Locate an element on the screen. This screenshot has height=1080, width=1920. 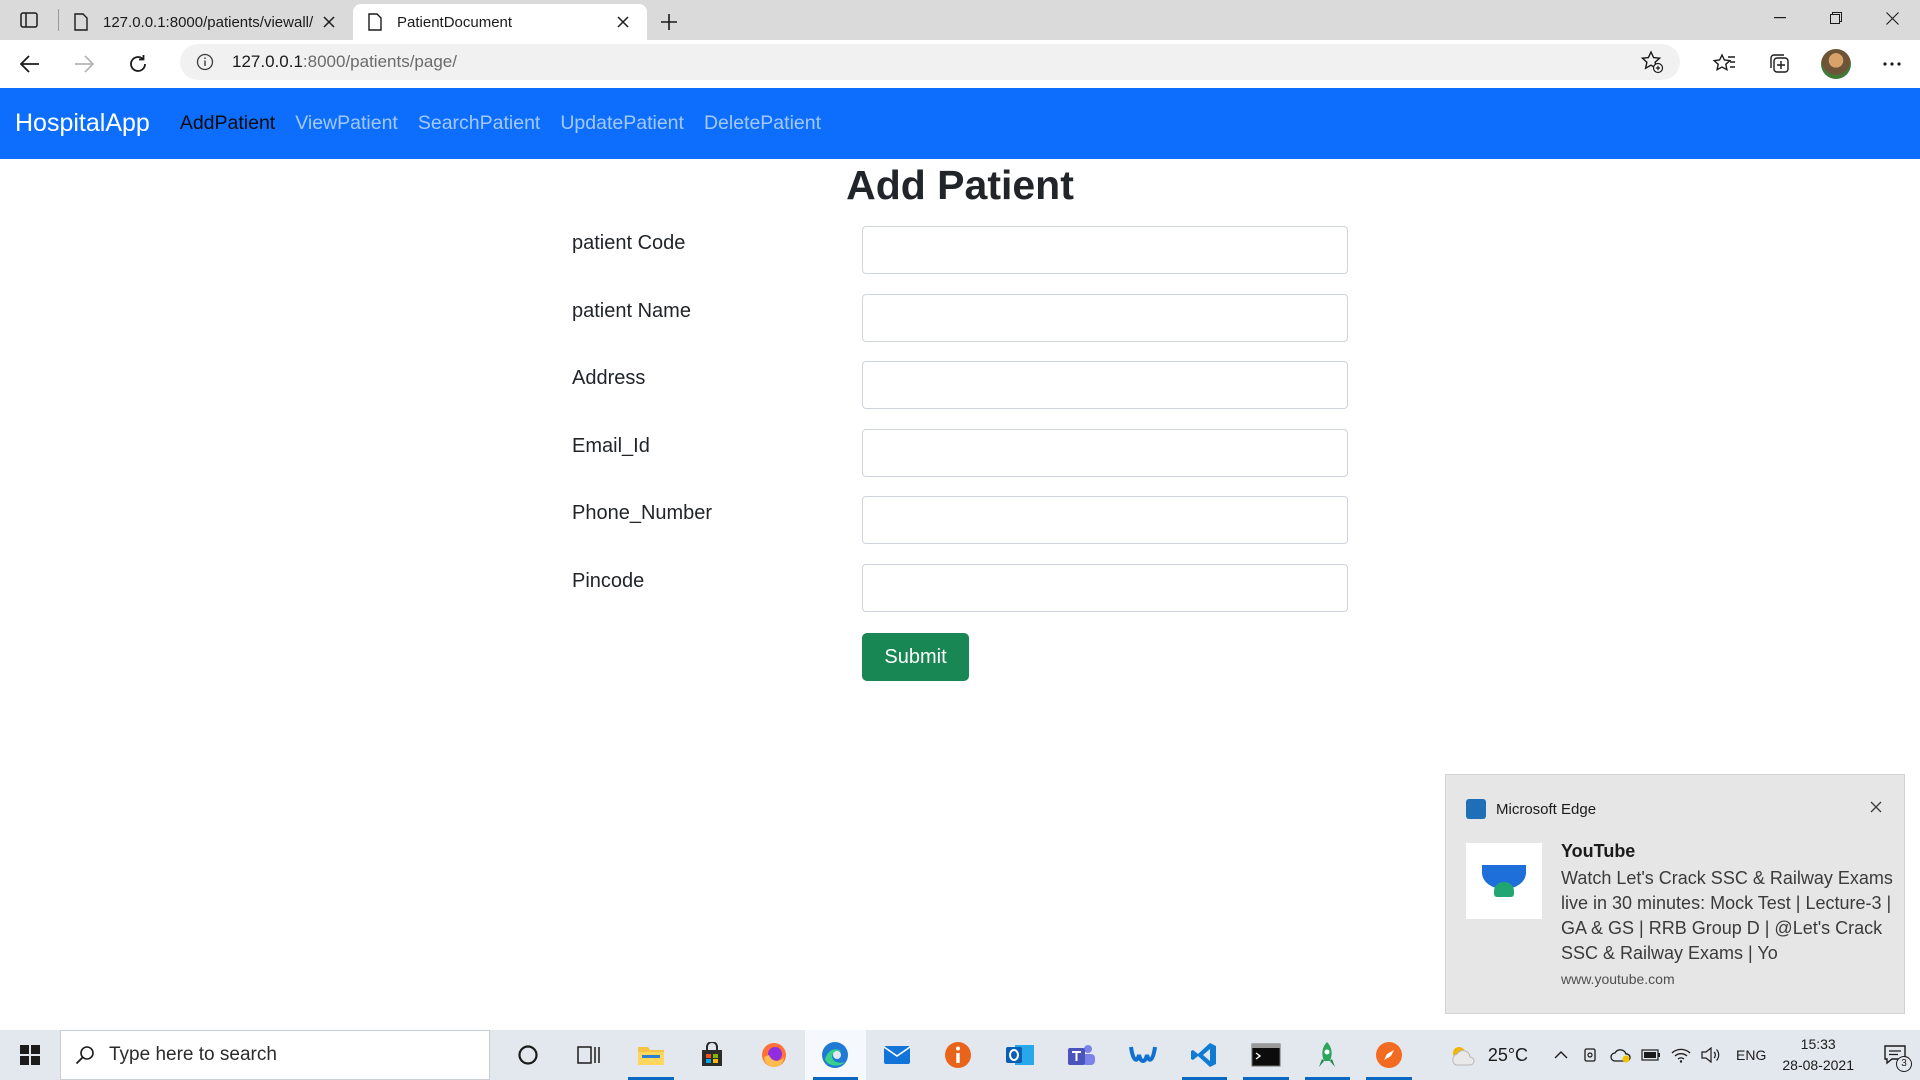
store-icon is located at coordinates (712, 1054).